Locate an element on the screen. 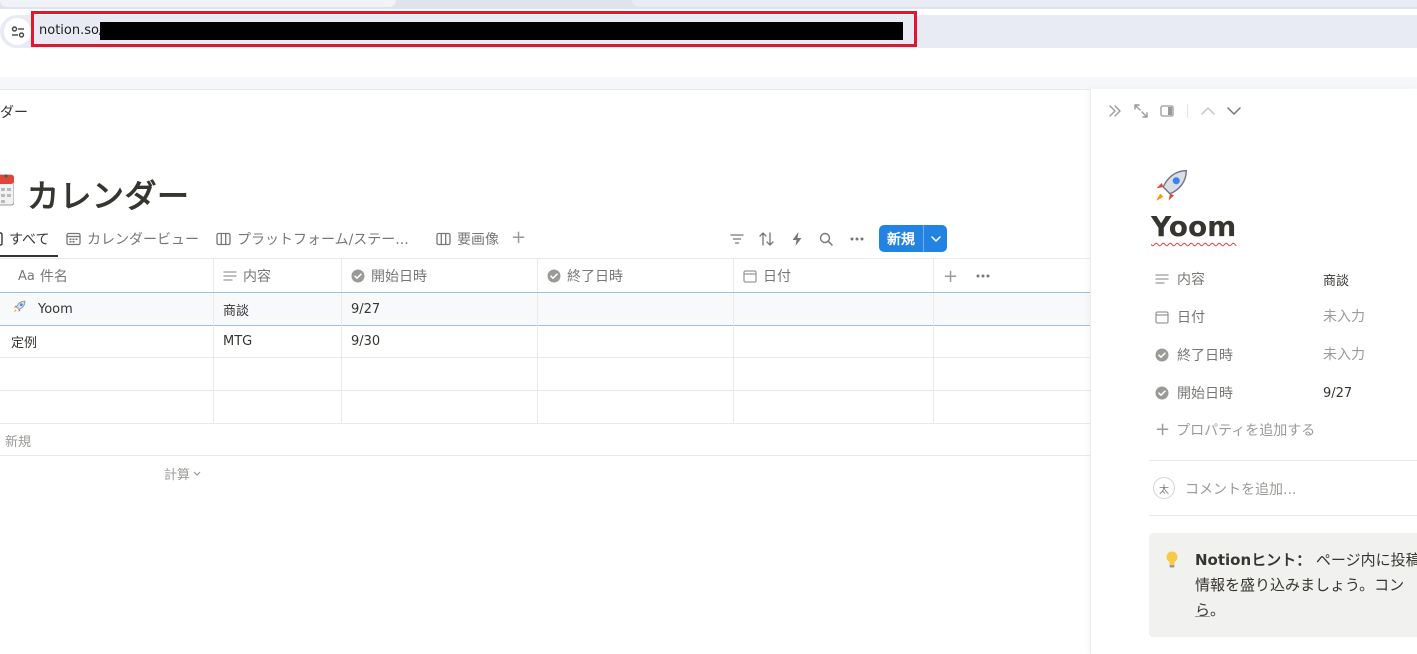 This screenshot has width=1417, height=654. table-row: 定例 MTG 9/30 is located at coordinates (545, 341).